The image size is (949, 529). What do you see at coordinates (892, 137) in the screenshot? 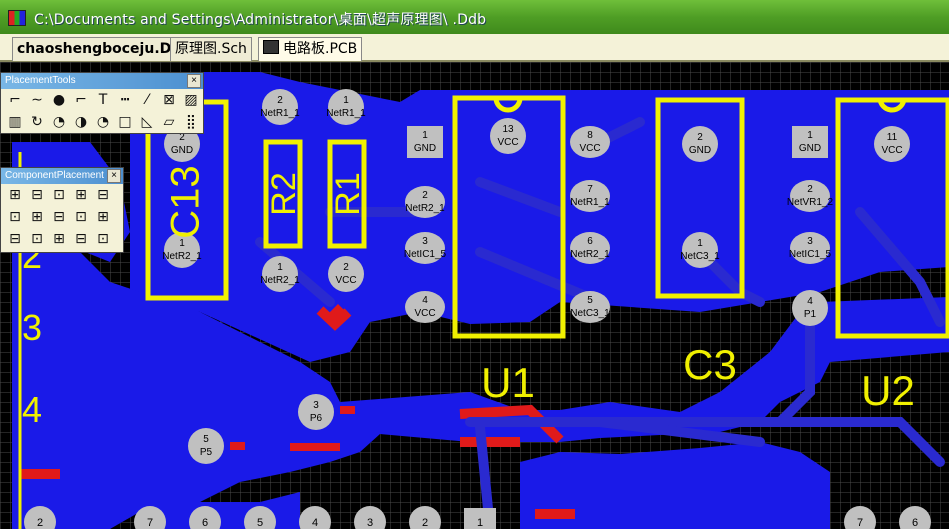
I see `pad-number: 11` at bounding box center [892, 137].